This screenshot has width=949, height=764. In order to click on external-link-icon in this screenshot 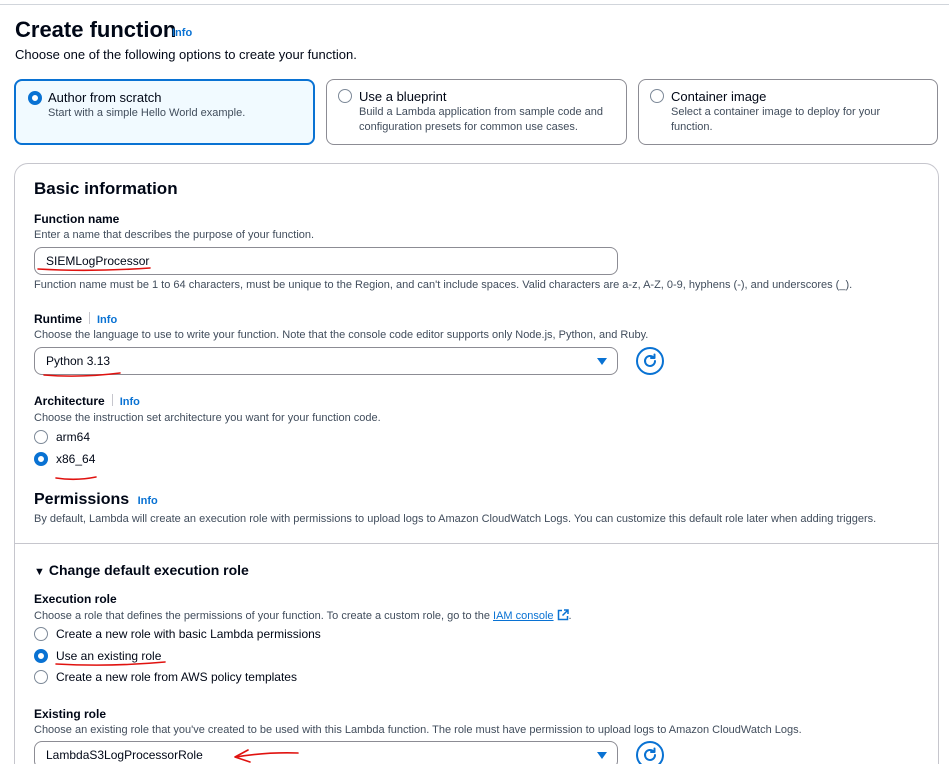, I will do `click(563, 615)`.